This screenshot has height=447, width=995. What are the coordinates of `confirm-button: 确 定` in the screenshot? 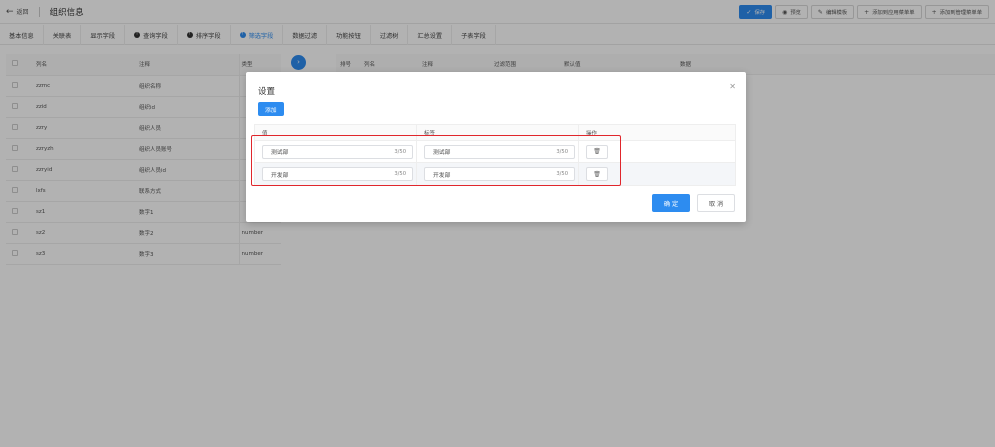 It's located at (671, 203).